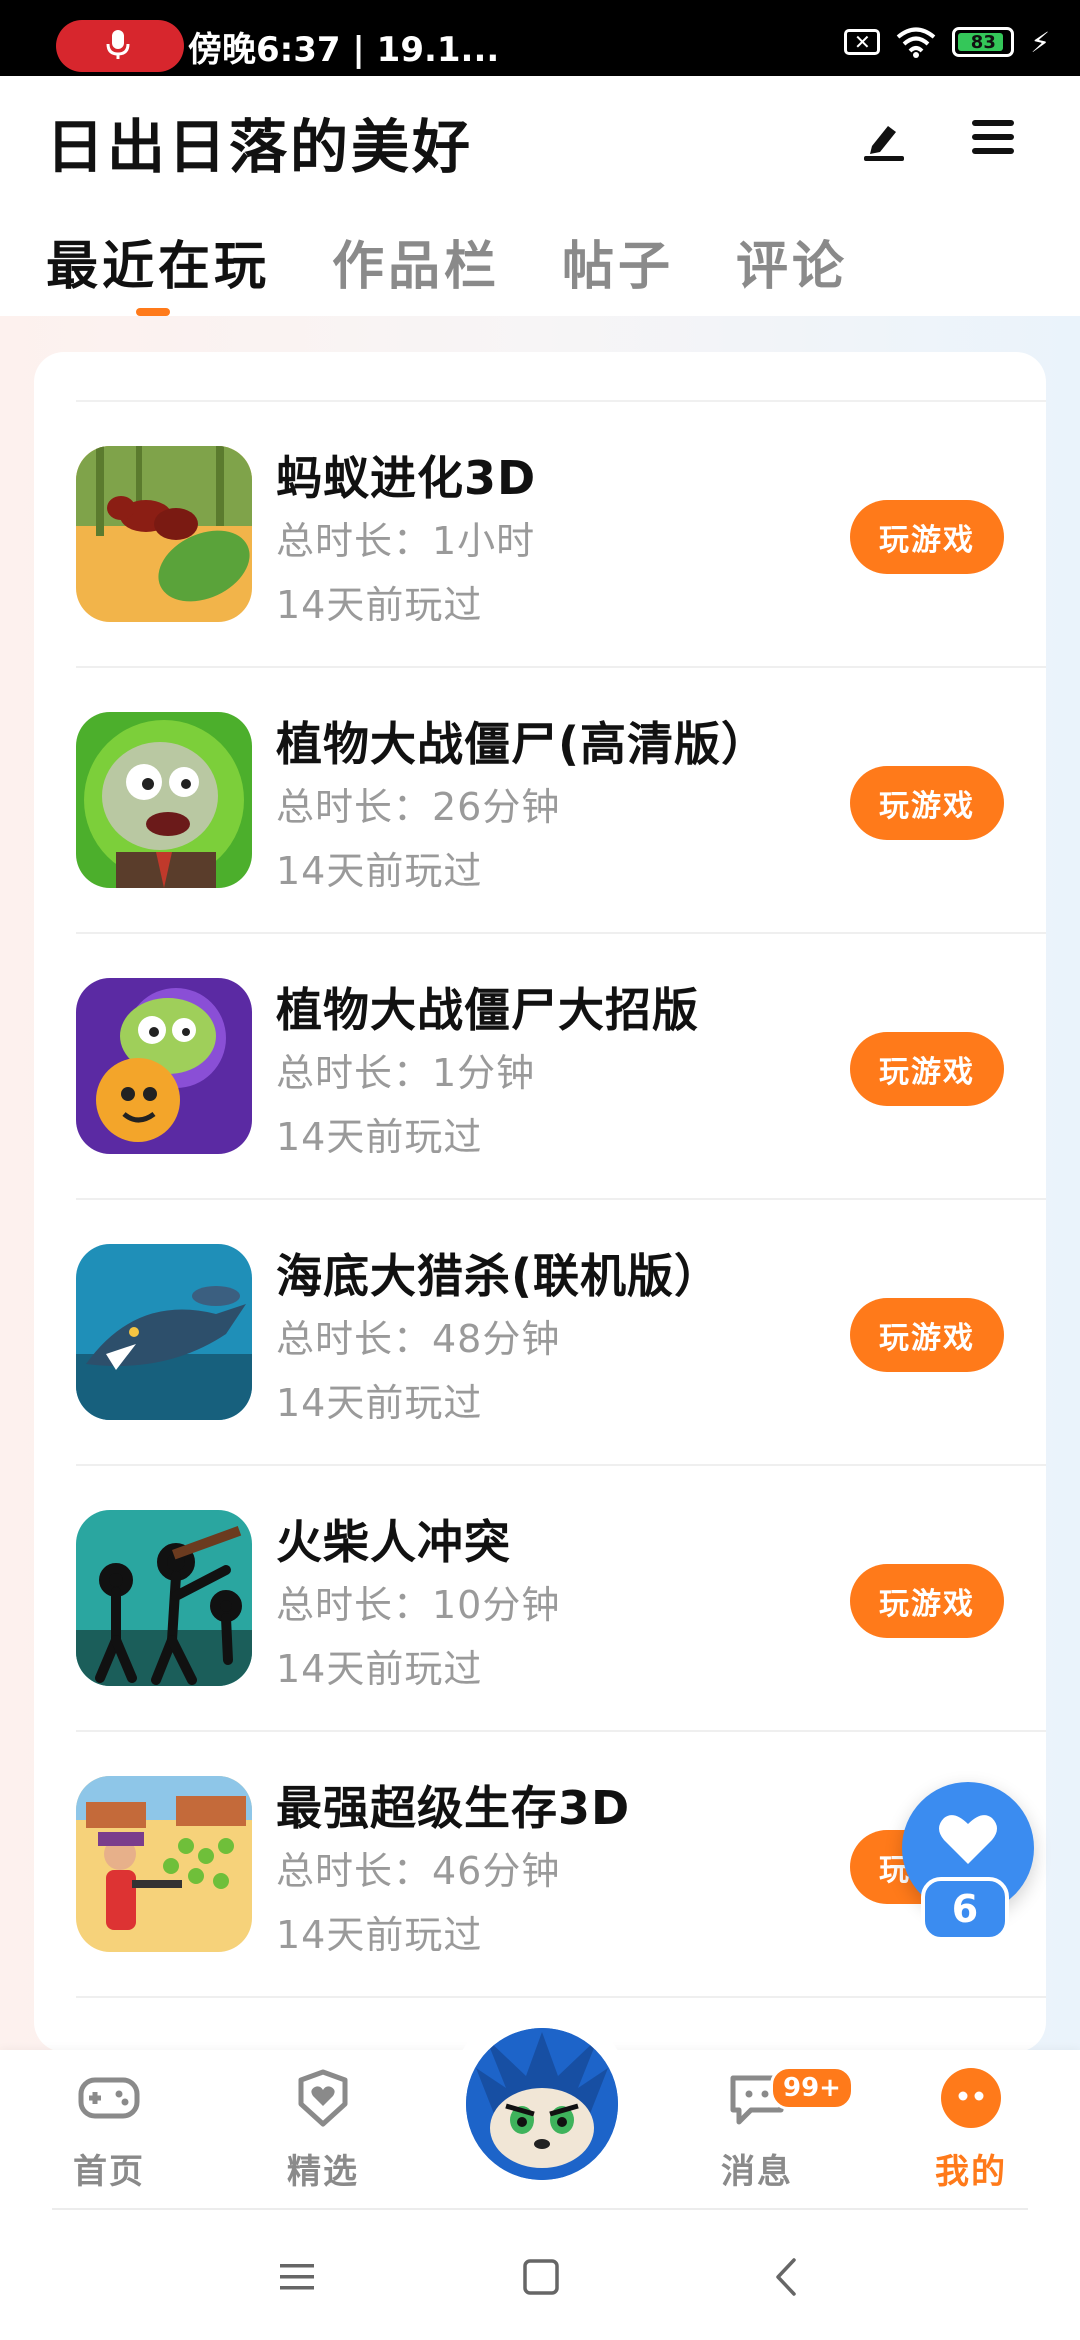 This screenshot has height=2340, width=1080. I want to click on game-row: 最强超级生存3D 总时长：46分钟 14天前玩过 玩游戏, so click(561, 1865).